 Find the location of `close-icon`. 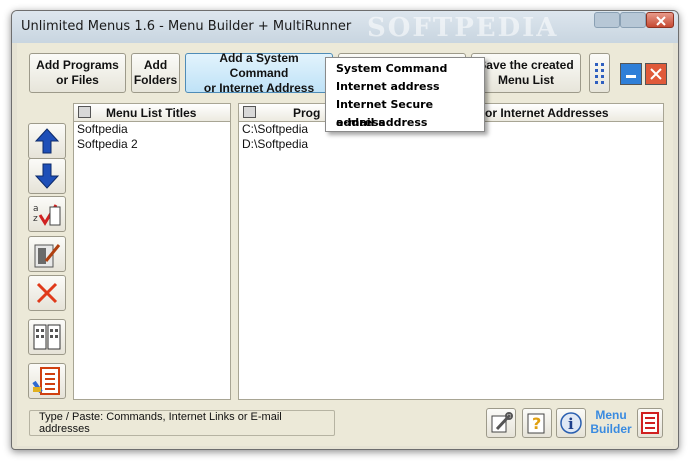

close-icon is located at coordinates (661, 21).